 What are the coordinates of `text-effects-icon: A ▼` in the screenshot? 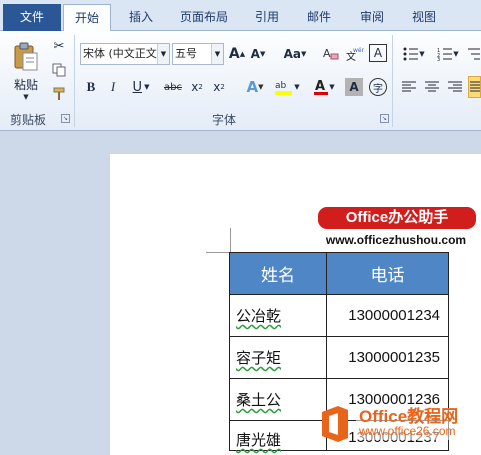 It's located at (255, 87).